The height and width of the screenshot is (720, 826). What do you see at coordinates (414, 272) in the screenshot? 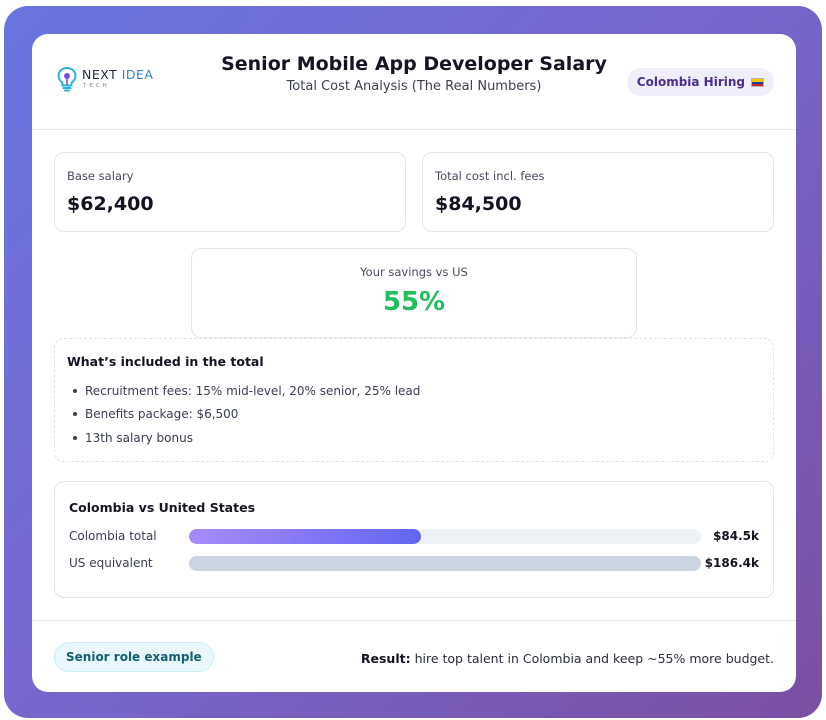
I see `savings-label: Your savings vs US` at bounding box center [414, 272].